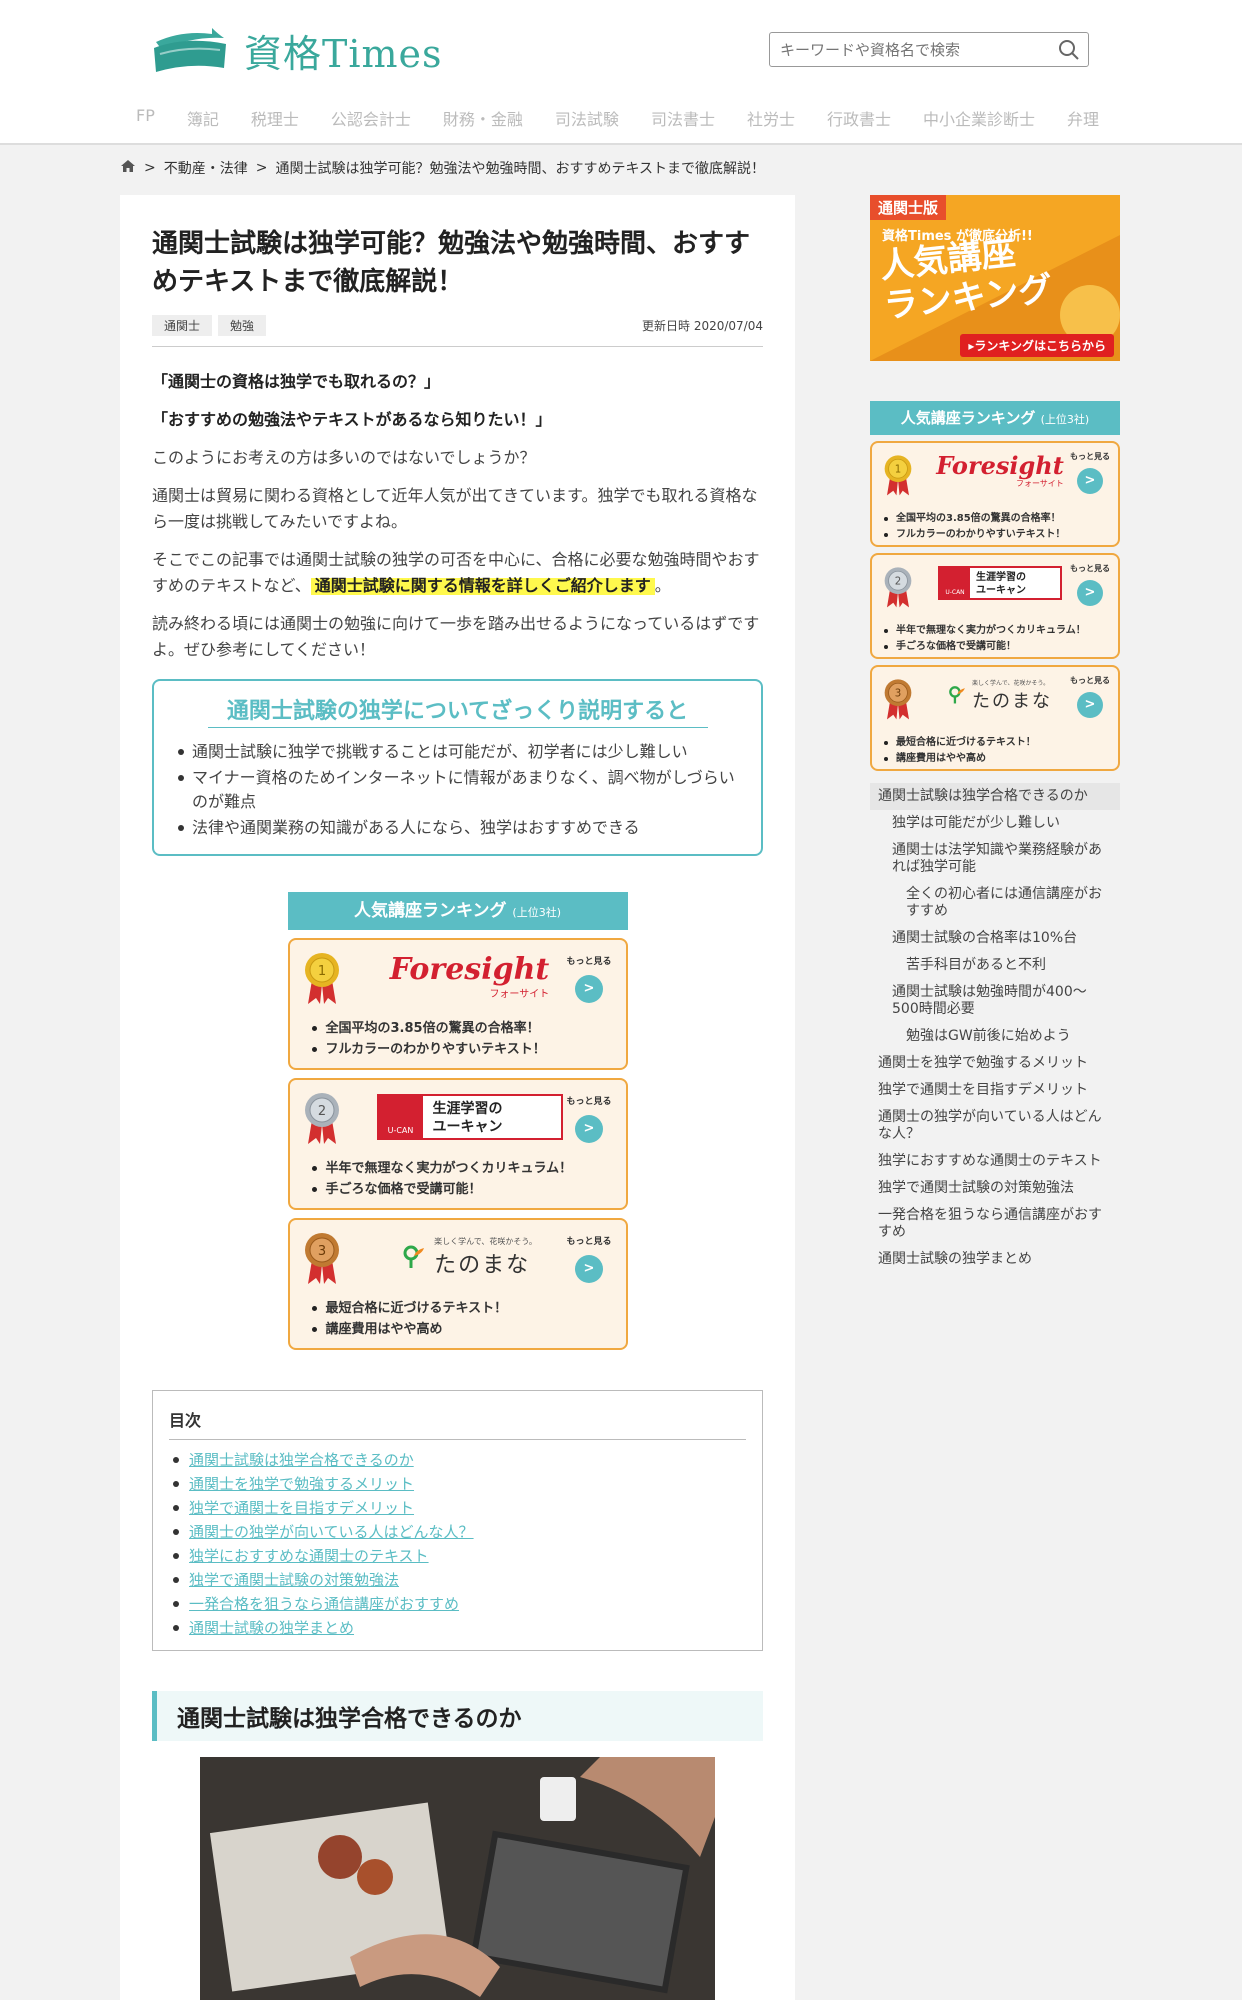  What do you see at coordinates (587, 119) in the screenshot?
I see `nav-item: 司法試験` at bounding box center [587, 119].